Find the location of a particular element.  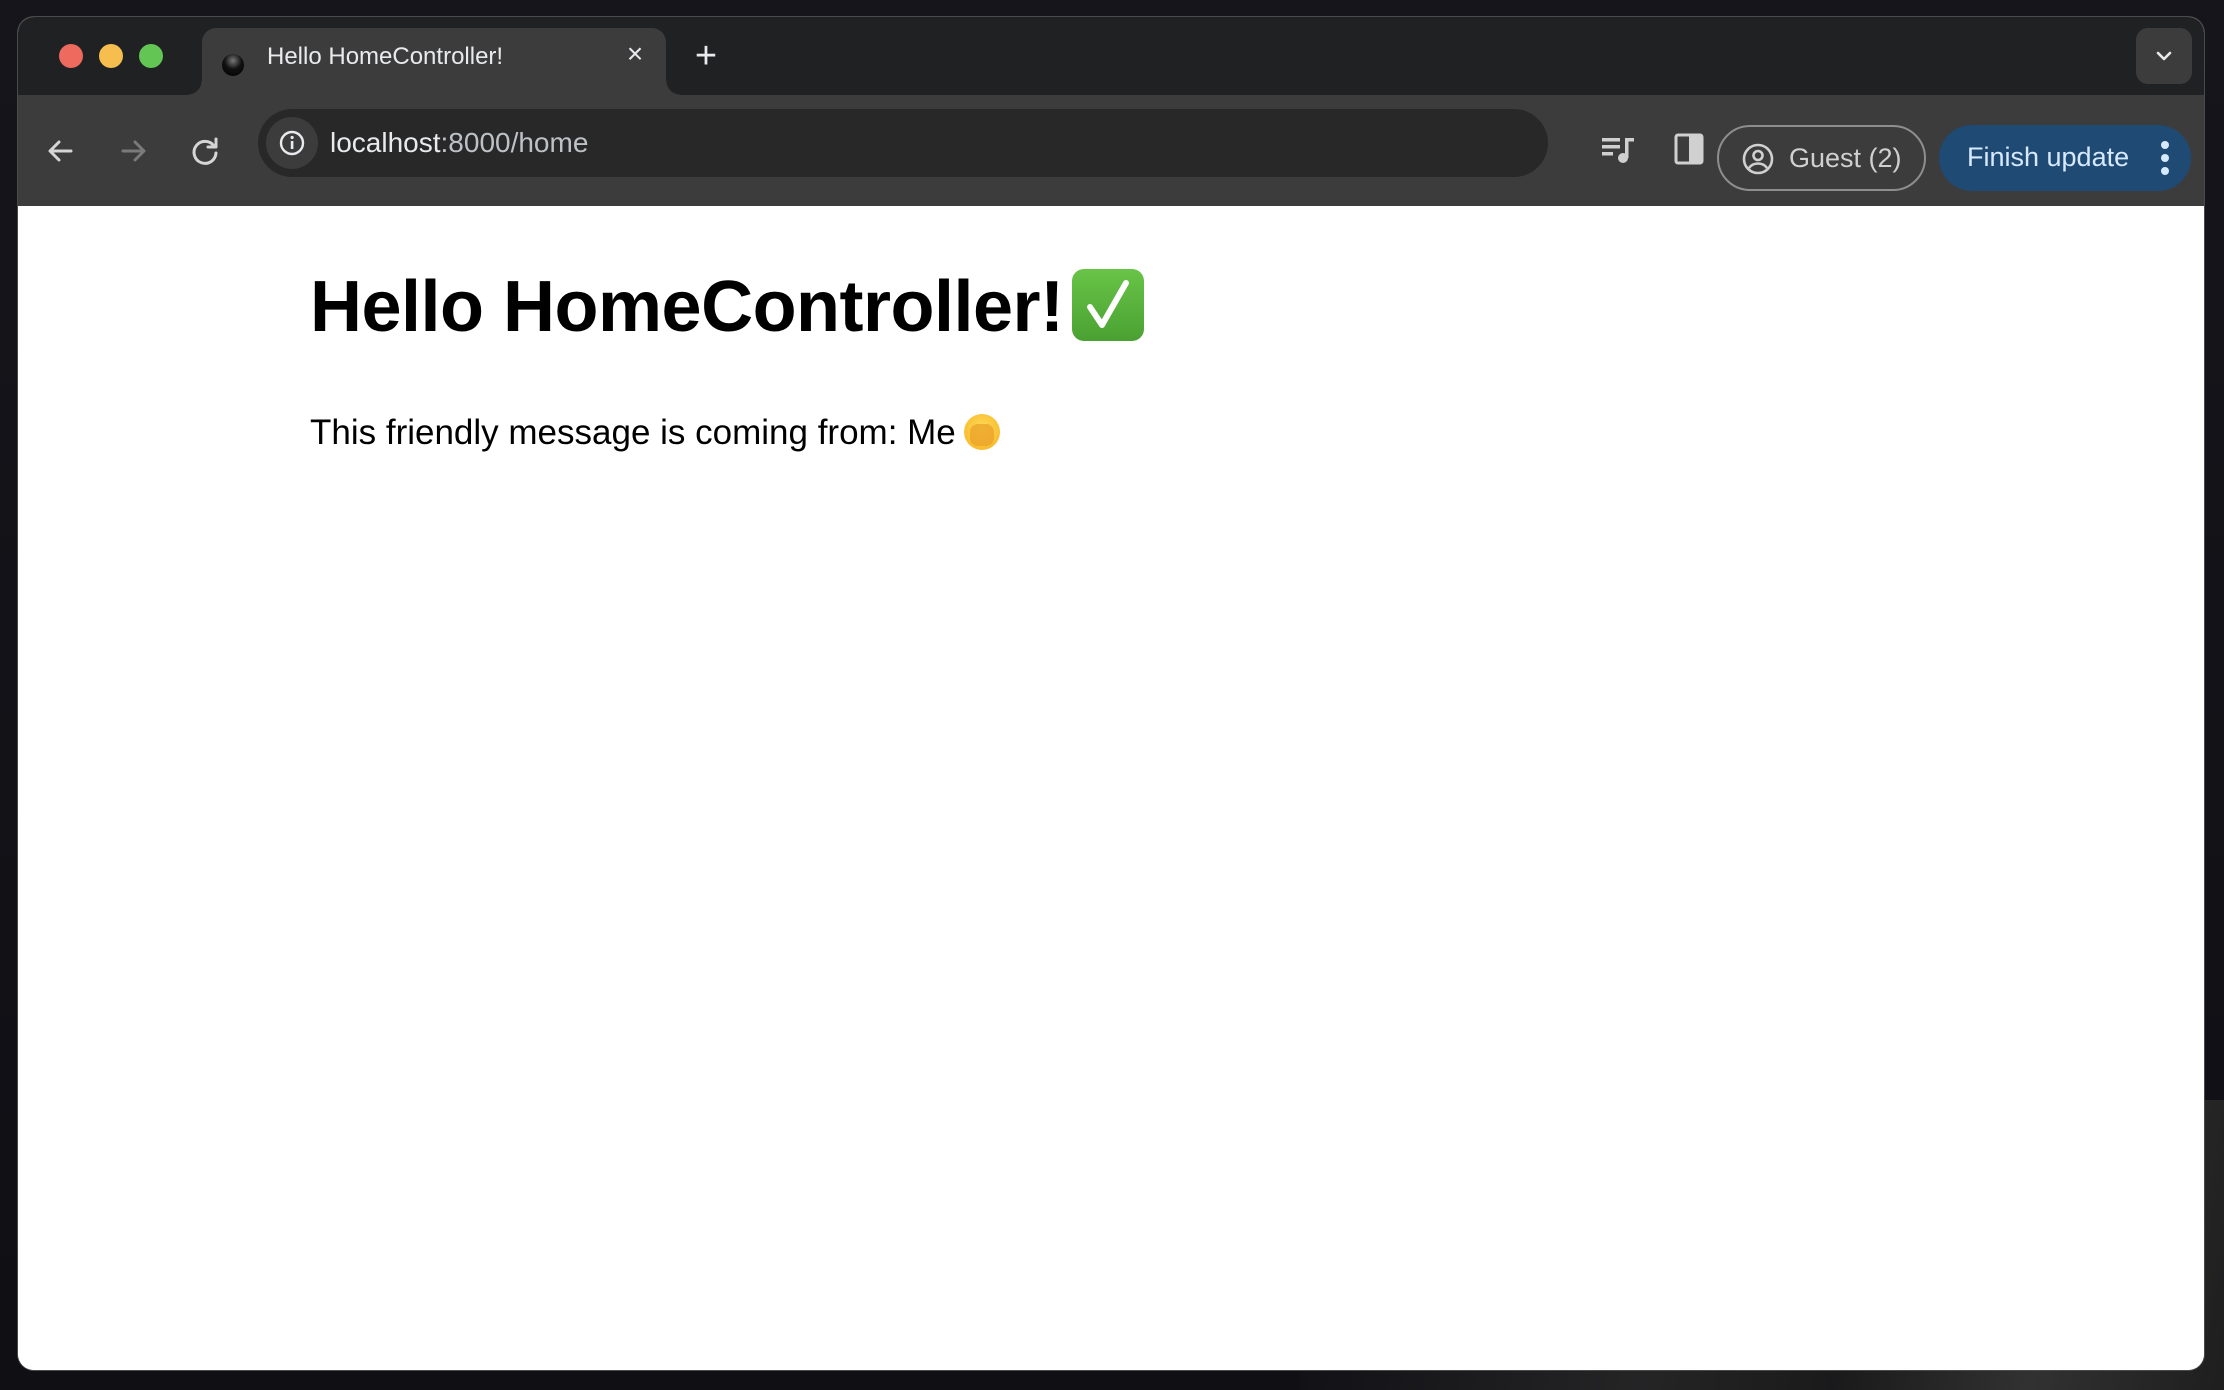

tab-hello-homecontroller: Hello HomeController! × is located at coordinates (434, 61).